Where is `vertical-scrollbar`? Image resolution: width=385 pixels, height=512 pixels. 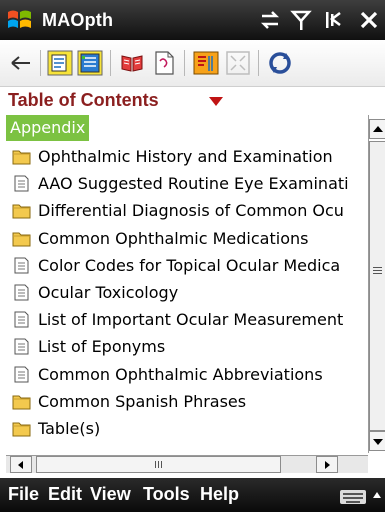 vertical-scrollbar is located at coordinates (376, 284).